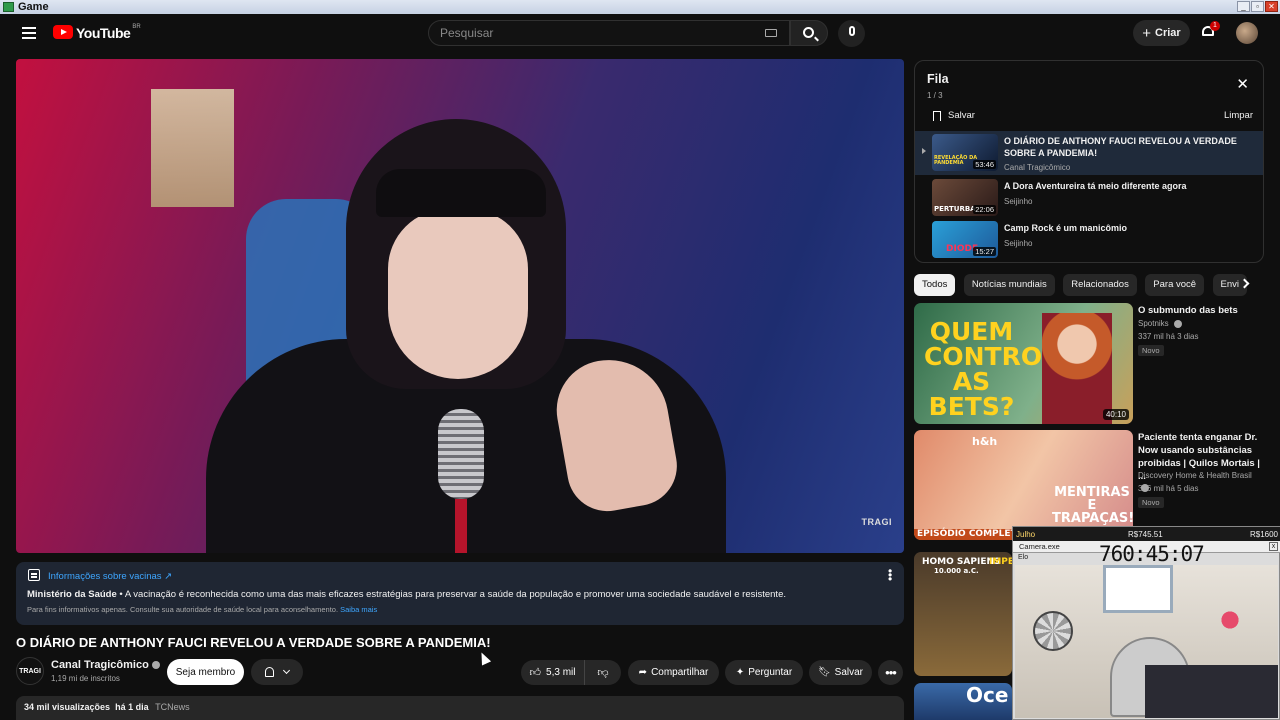 Image resolution: width=1280 pixels, height=720 pixels. I want to click on channel-watermark: TRAGI, so click(877, 522).